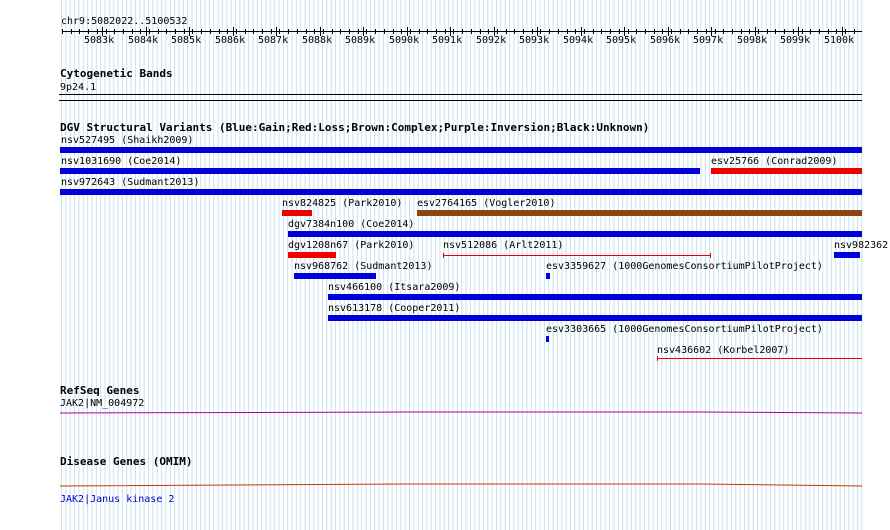  What do you see at coordinates (461, 449) in the screenshot?
I see `gene-lines` at bounding box center [461, 449].